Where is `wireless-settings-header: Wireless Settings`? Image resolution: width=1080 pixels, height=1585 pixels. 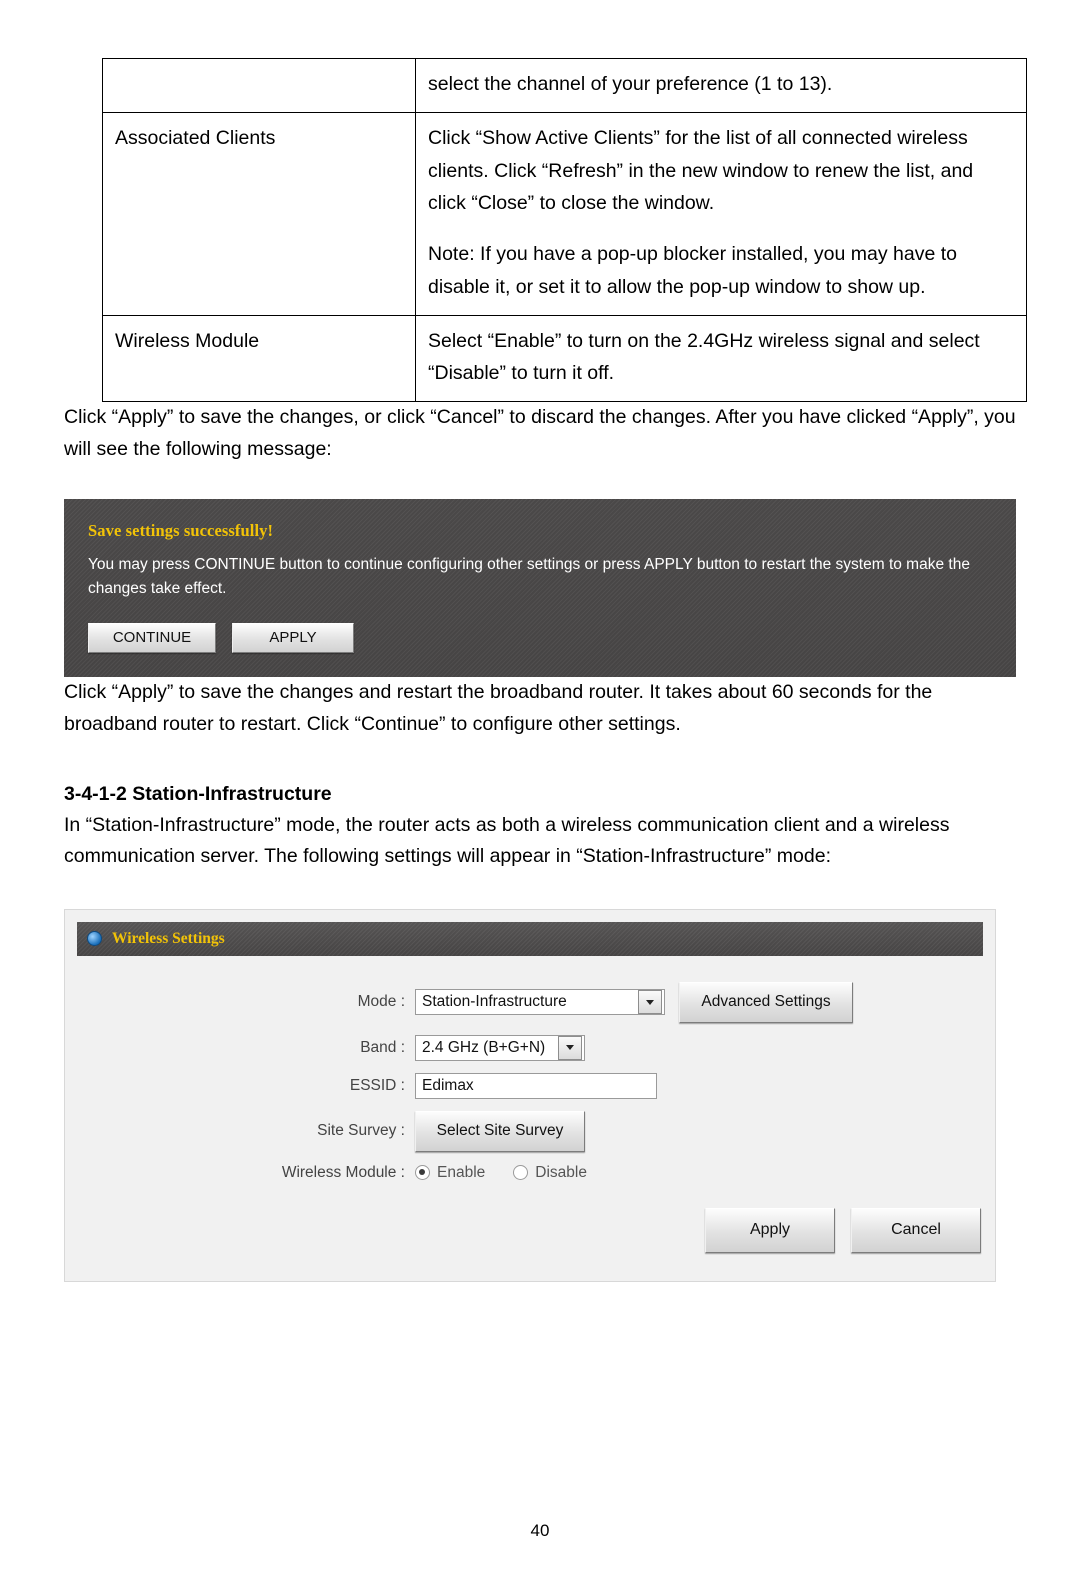 wireless-settings-header: Wireless Settings is located at coordinates (530, 938).